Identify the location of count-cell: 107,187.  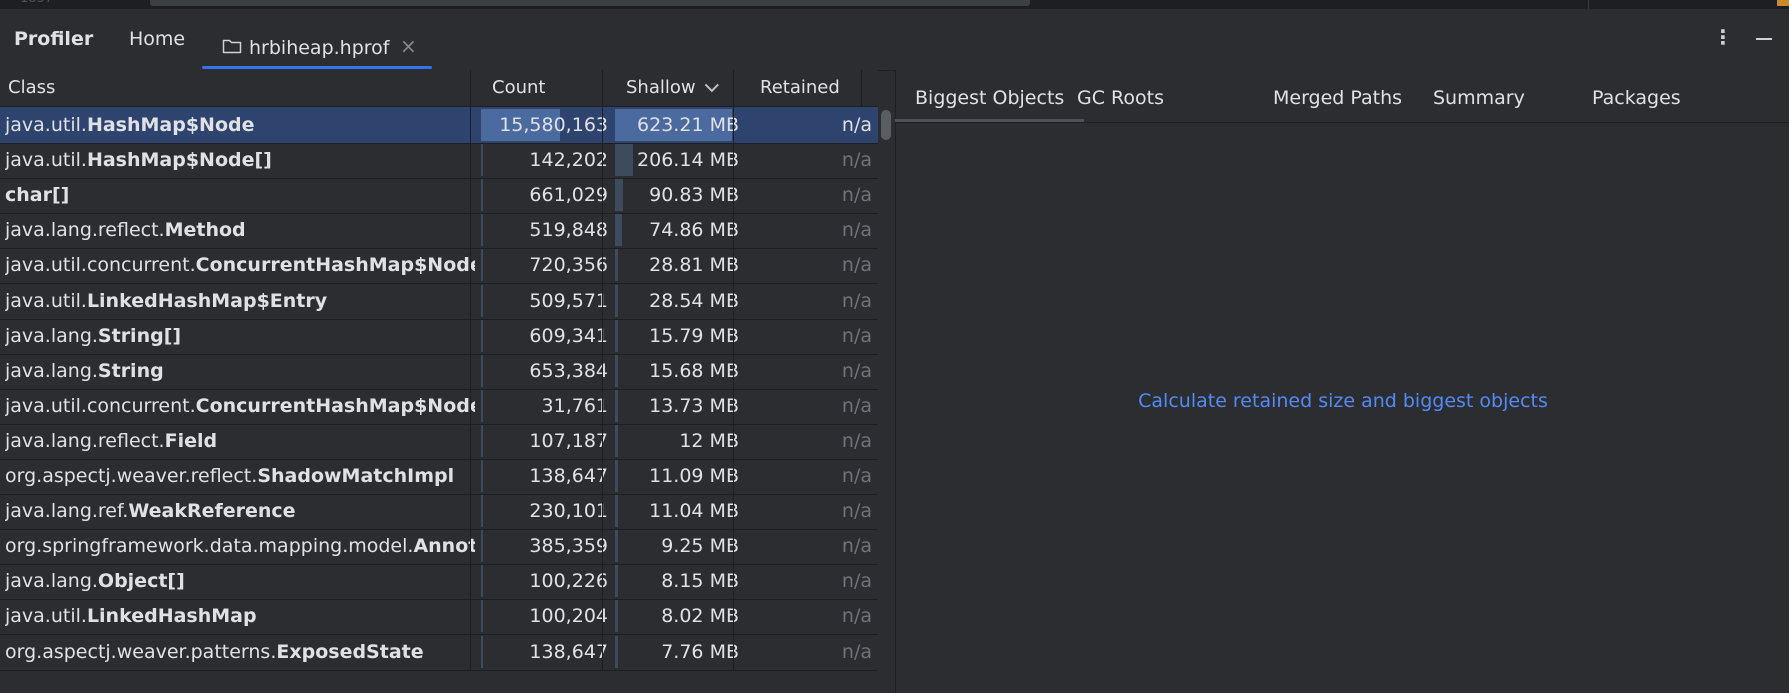
(568, 440).